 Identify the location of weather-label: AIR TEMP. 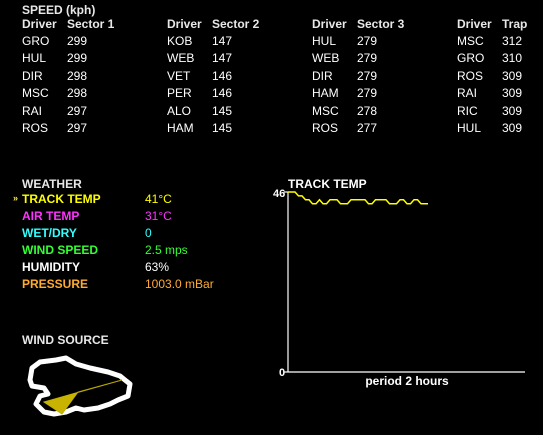
(51, 216).